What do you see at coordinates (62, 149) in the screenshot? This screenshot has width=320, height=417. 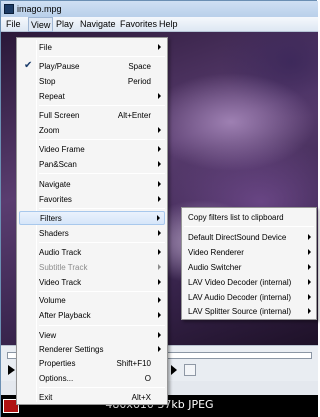 I see `menu-item-label: Video Frame` at bounding box center [62, 149].